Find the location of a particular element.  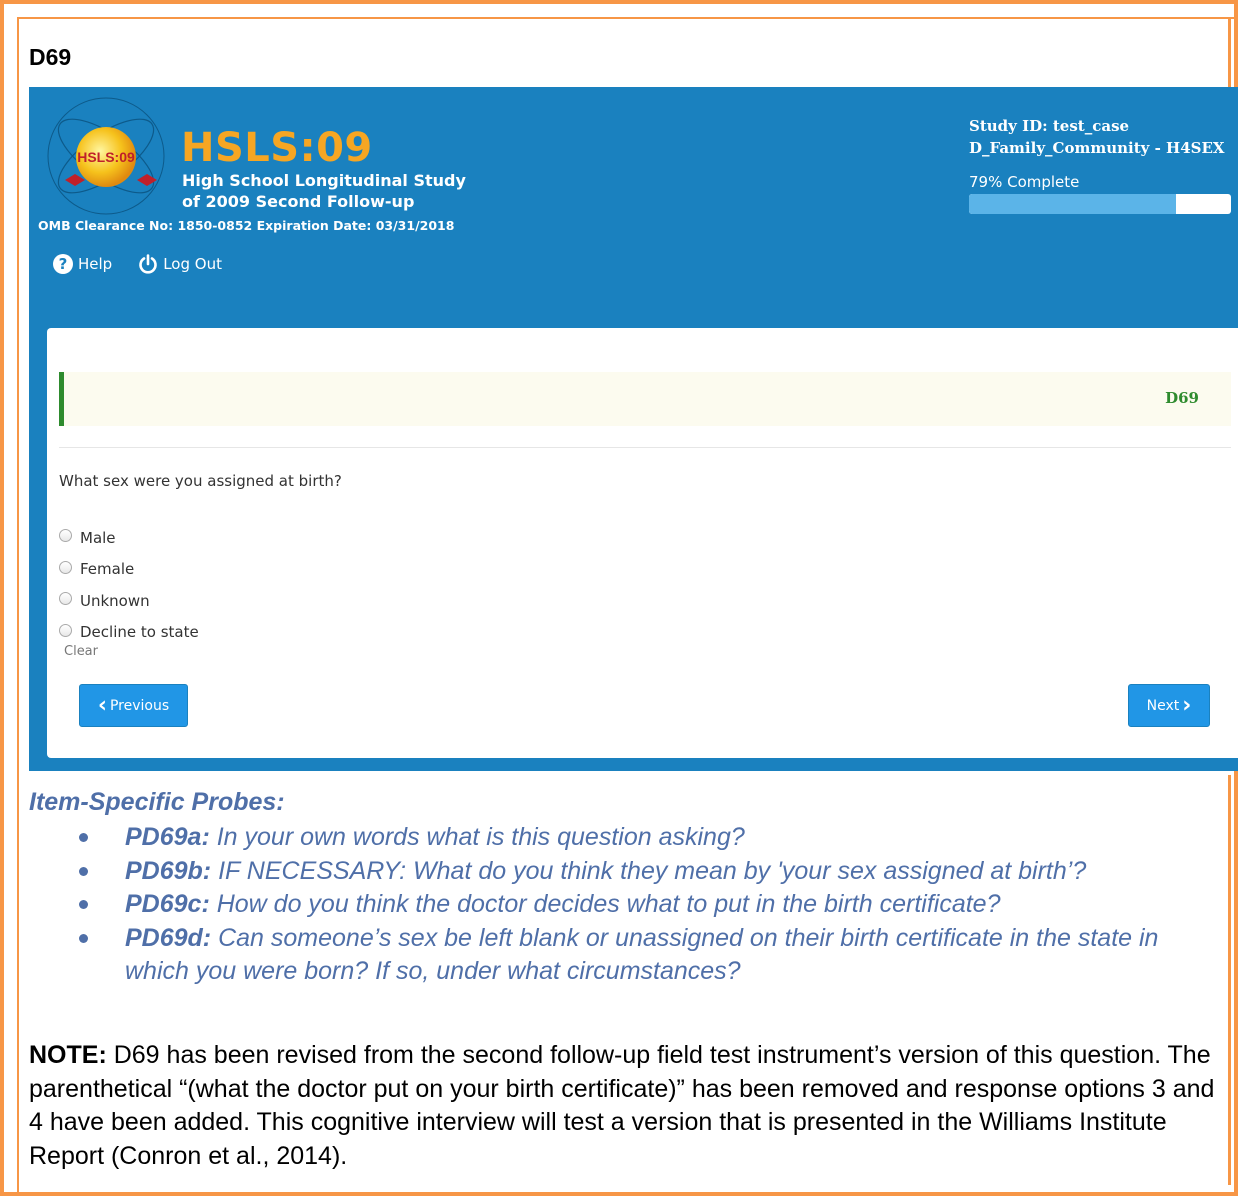

probe-id: PD69d: is located at coordinates (168, 937).